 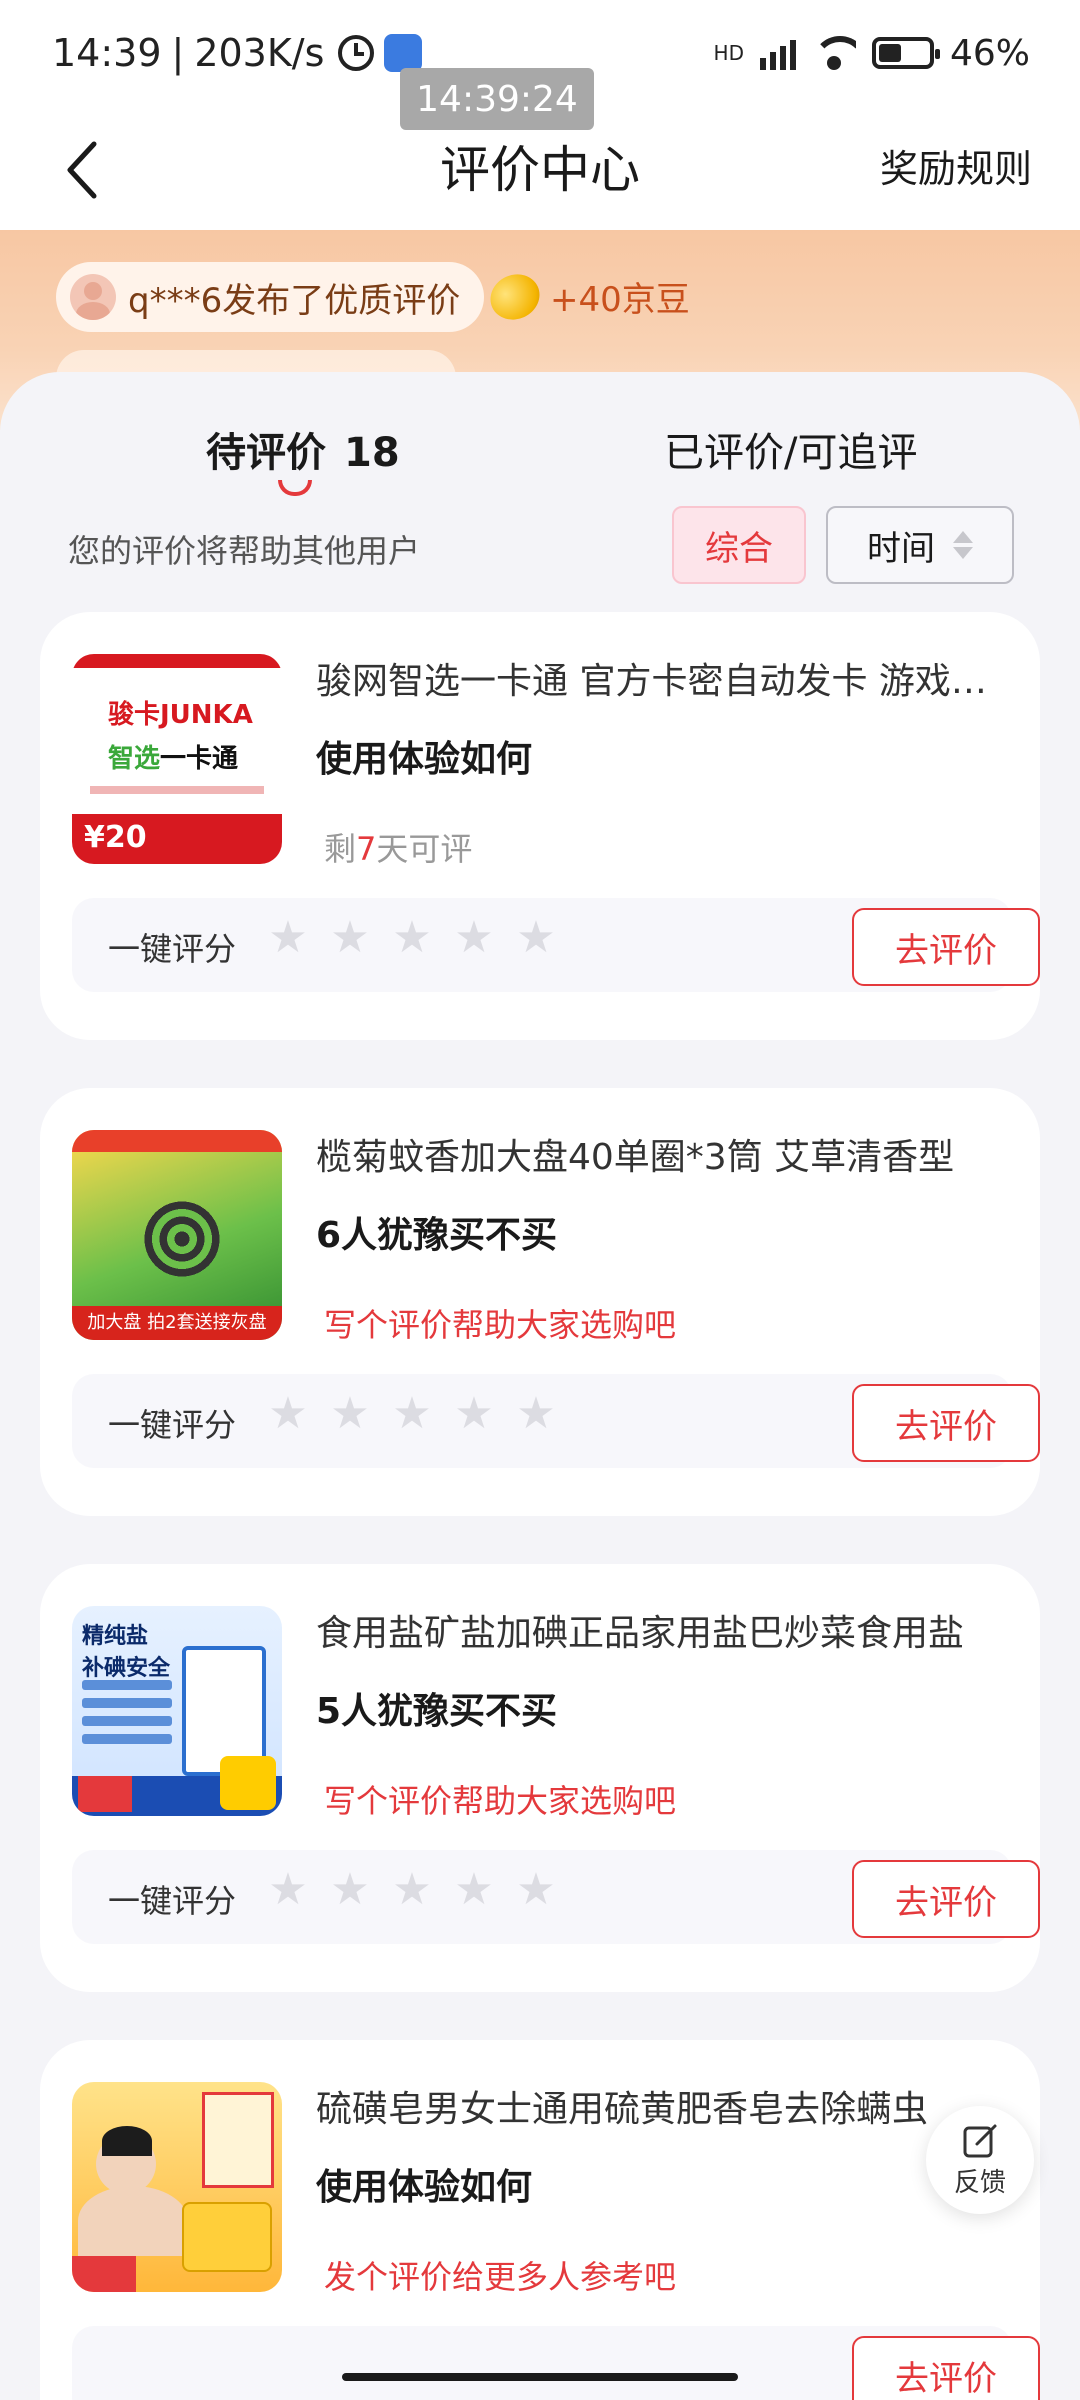 What do you see at coordinates (540, 2377) in the screenshot?
I see `home-indicator` at bounding box center [540, 2377].